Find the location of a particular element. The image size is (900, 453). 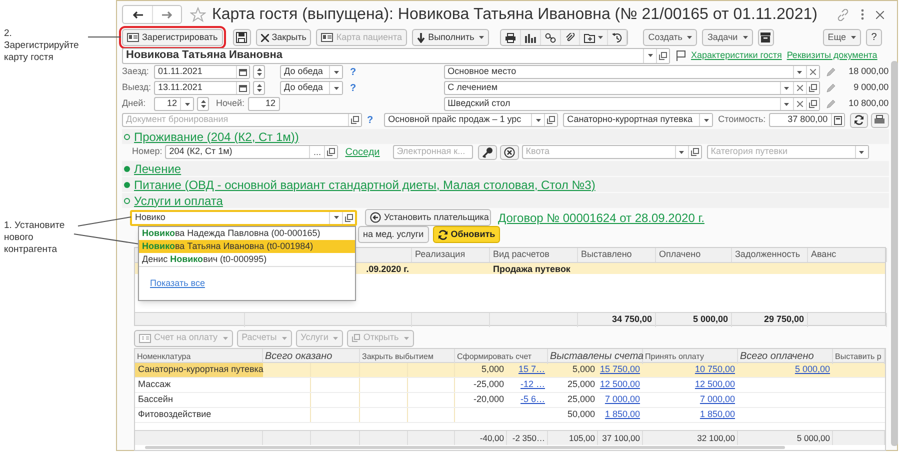

key-button is located at coordinates (487, 152).